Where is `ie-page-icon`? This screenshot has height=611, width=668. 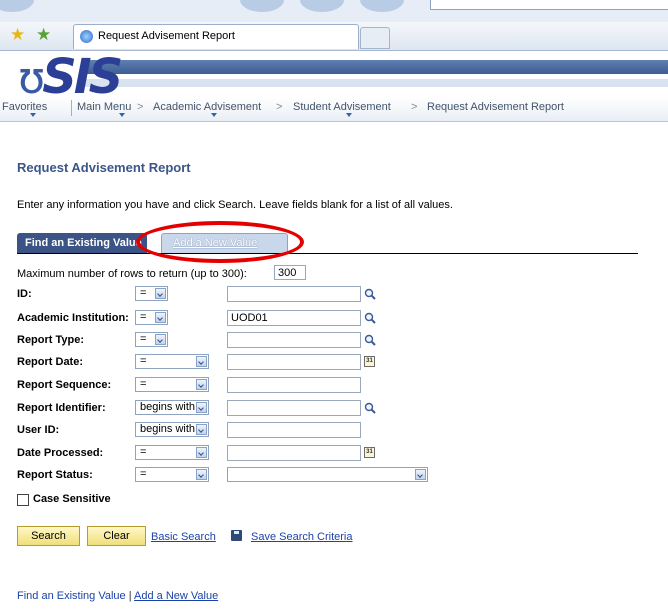
ie-page-icon is located at coordinates (86, 36).